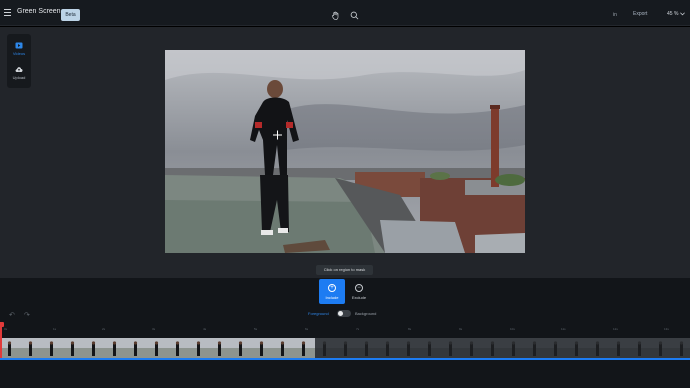 This screenshot has height=388, width=690. I want to click on tick-label: 8s, so click(410, 329).